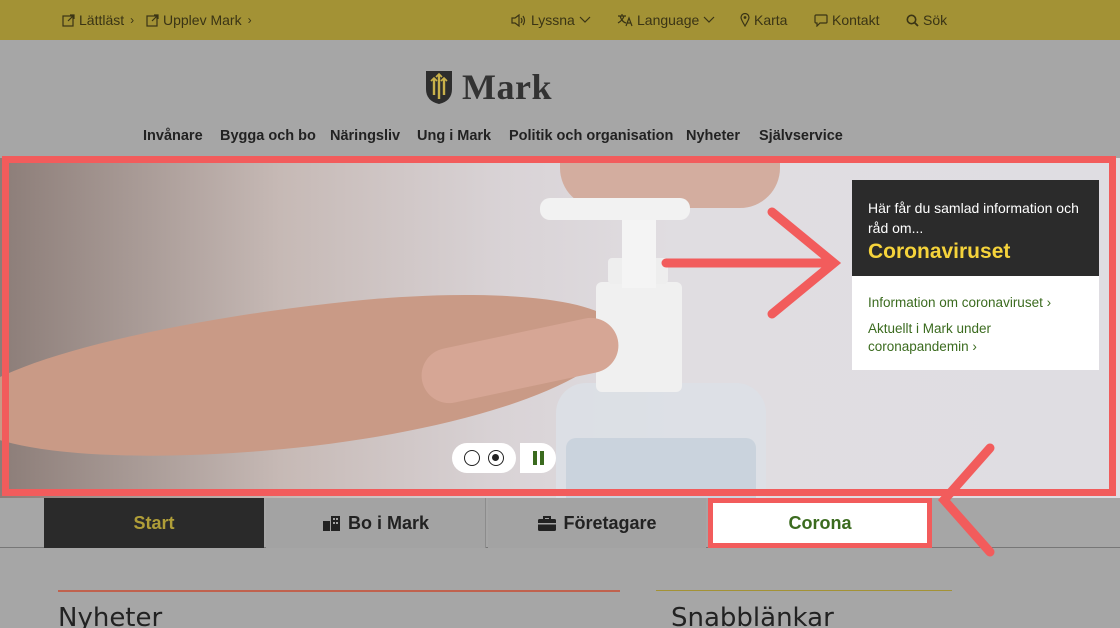 Image resolution: width=1120 pixels, height=628 pixels. Describe the element at coordinates (110, 615) in the screenshot. I see `news-heading: Nyheter` at that location.